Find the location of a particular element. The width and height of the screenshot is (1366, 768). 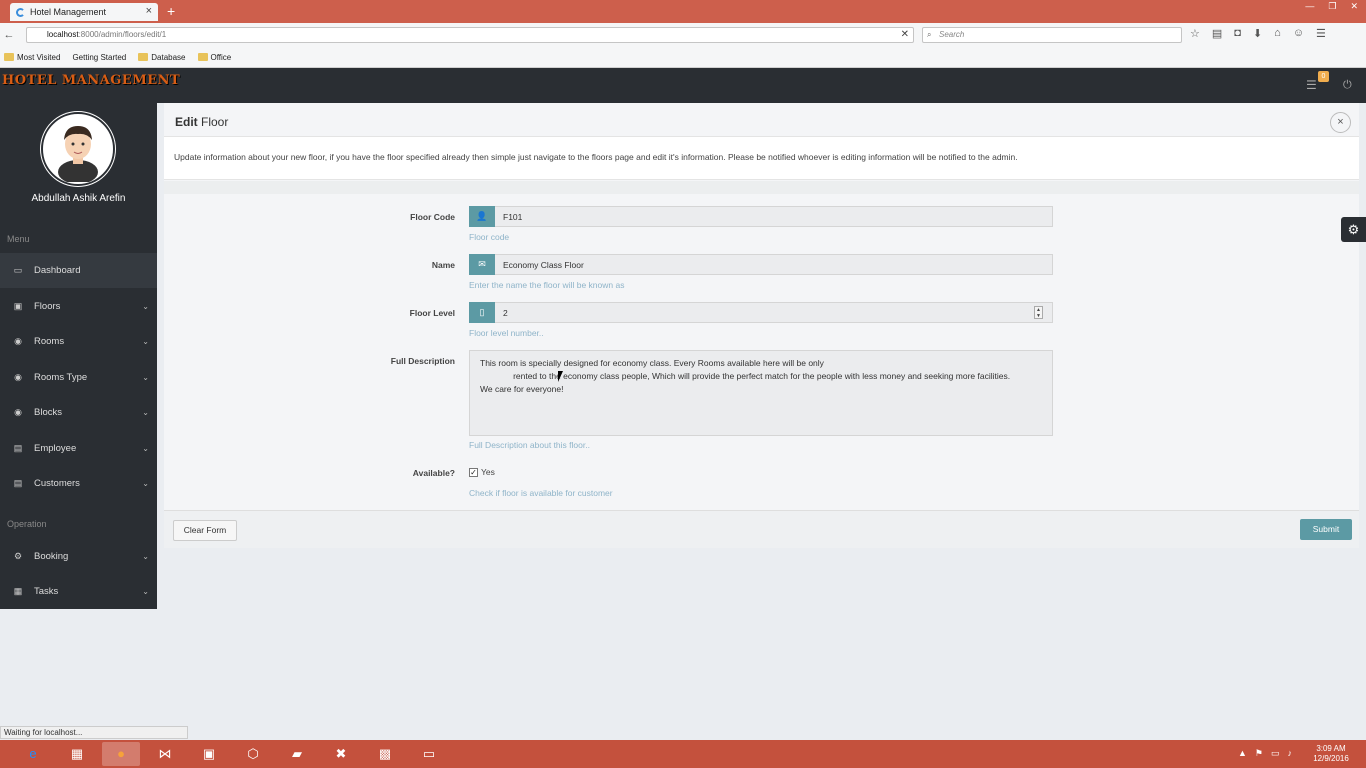

taskbar-clock: 3:09 AM 12/9/2016 is located at coordinates (1331, 754).